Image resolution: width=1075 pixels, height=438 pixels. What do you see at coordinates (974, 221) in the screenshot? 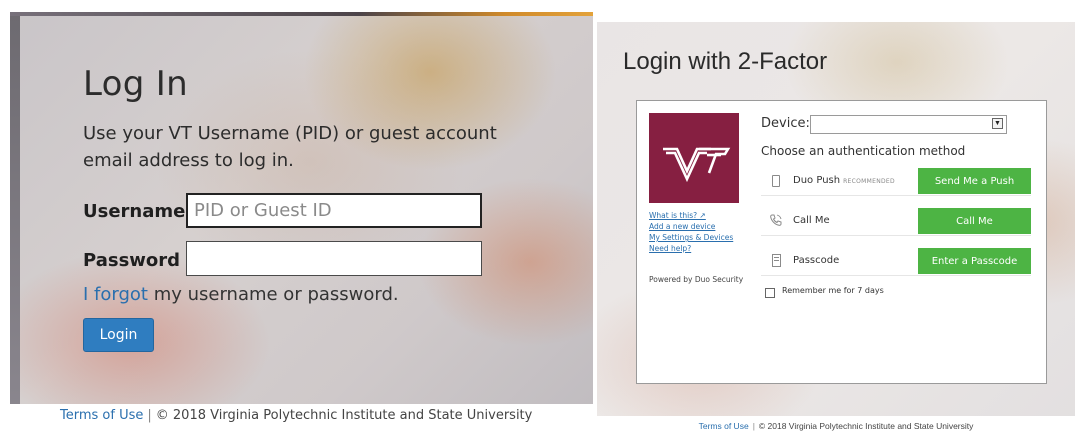
I see `call-me-button: Call Me` at bounding box center [974, 221].